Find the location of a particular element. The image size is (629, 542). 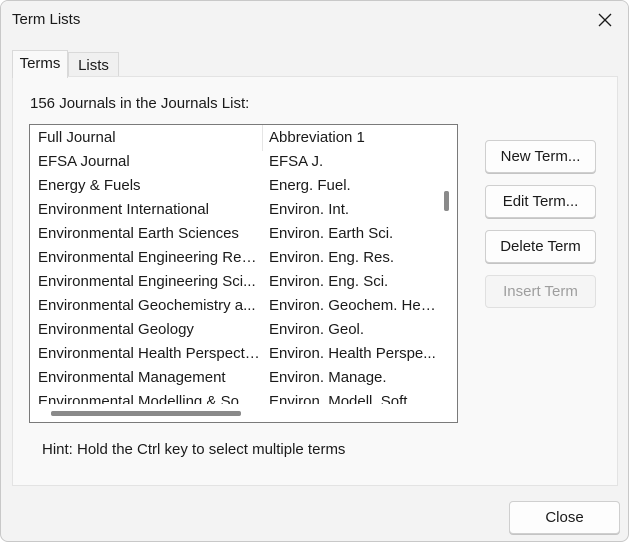

abbreviation-cell: Environ. Earth Sci. is located at coordinates (331, 233).